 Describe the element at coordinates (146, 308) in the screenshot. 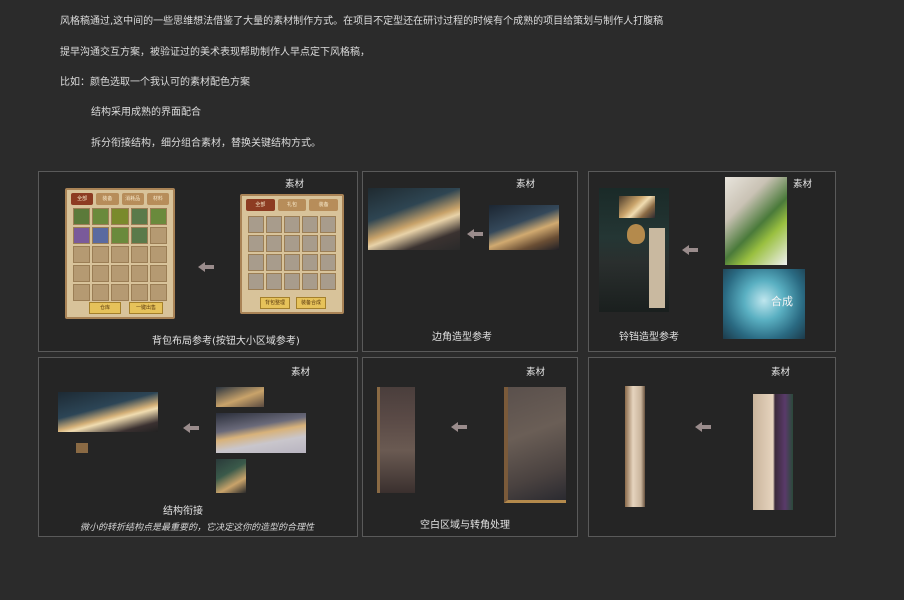

I see `sell-all-button: 一键出售` at that location.